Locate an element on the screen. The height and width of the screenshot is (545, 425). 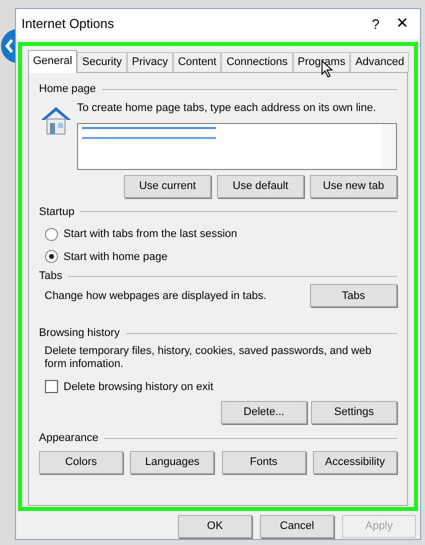
appearance-button: Accessibility is located at coordinates (354, 462).